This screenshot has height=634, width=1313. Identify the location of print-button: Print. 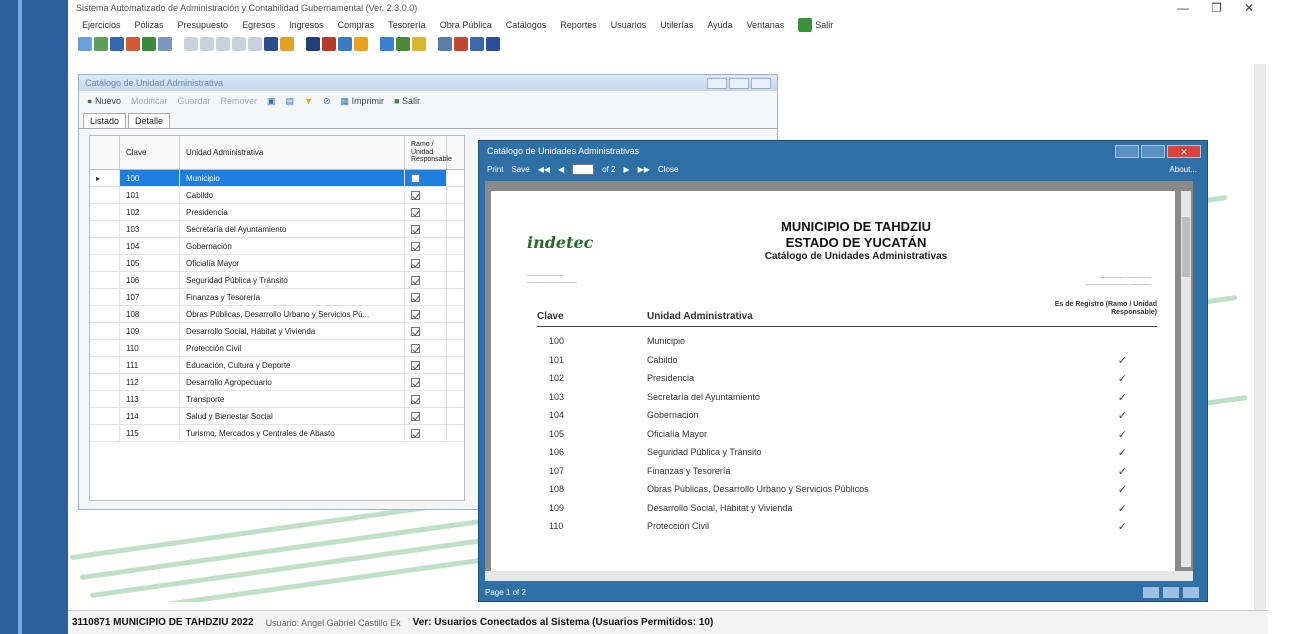
(495, 169).